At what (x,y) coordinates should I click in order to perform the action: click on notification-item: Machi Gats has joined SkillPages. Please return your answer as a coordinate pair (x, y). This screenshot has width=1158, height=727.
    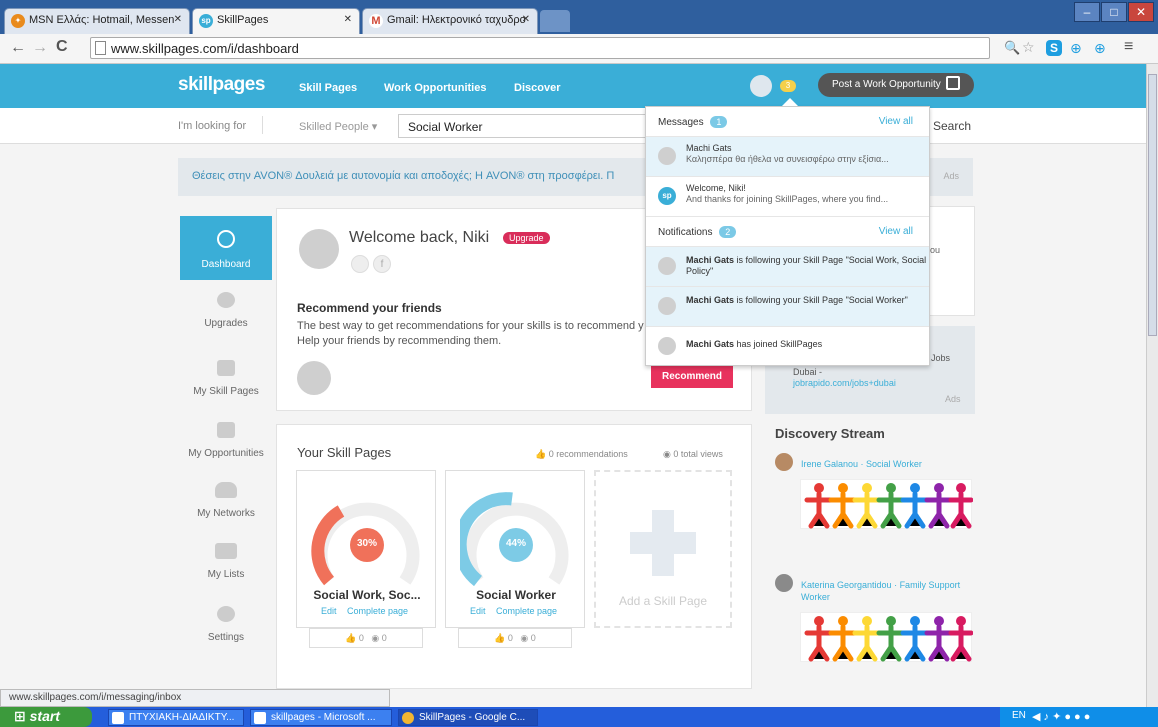
    Looking at the image, I should click on (787, 347).